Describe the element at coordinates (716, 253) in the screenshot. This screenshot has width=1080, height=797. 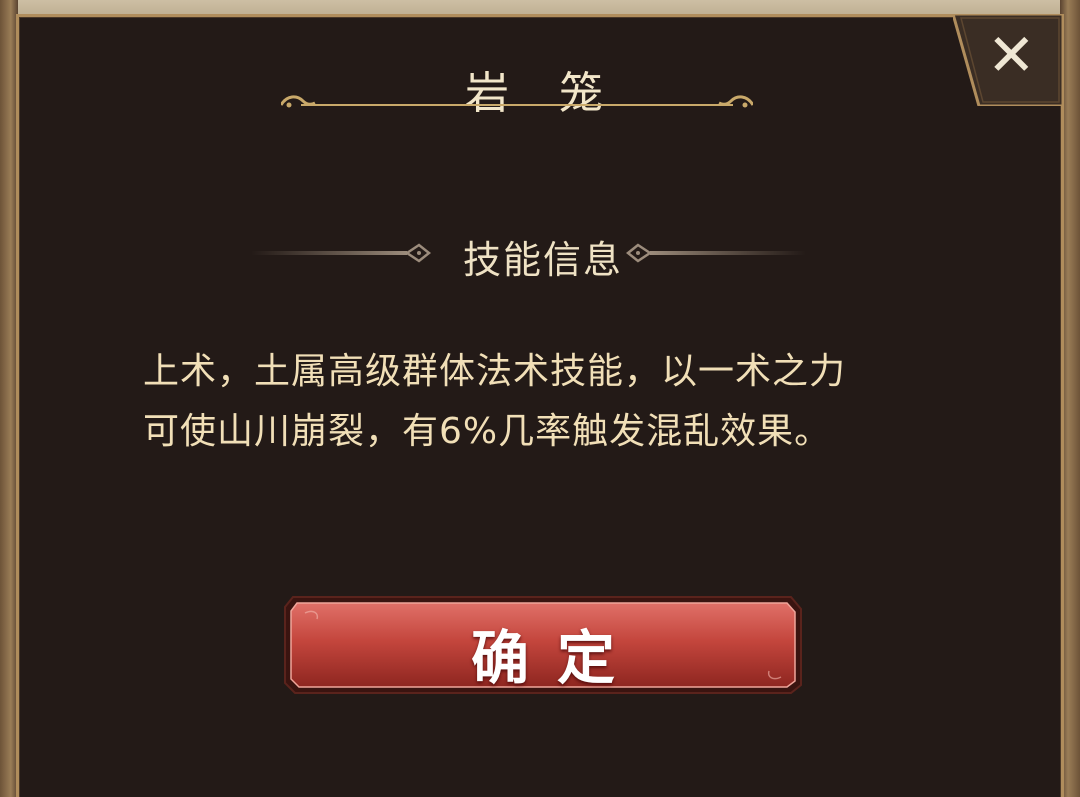
I see `section-ornament-right` at that location.